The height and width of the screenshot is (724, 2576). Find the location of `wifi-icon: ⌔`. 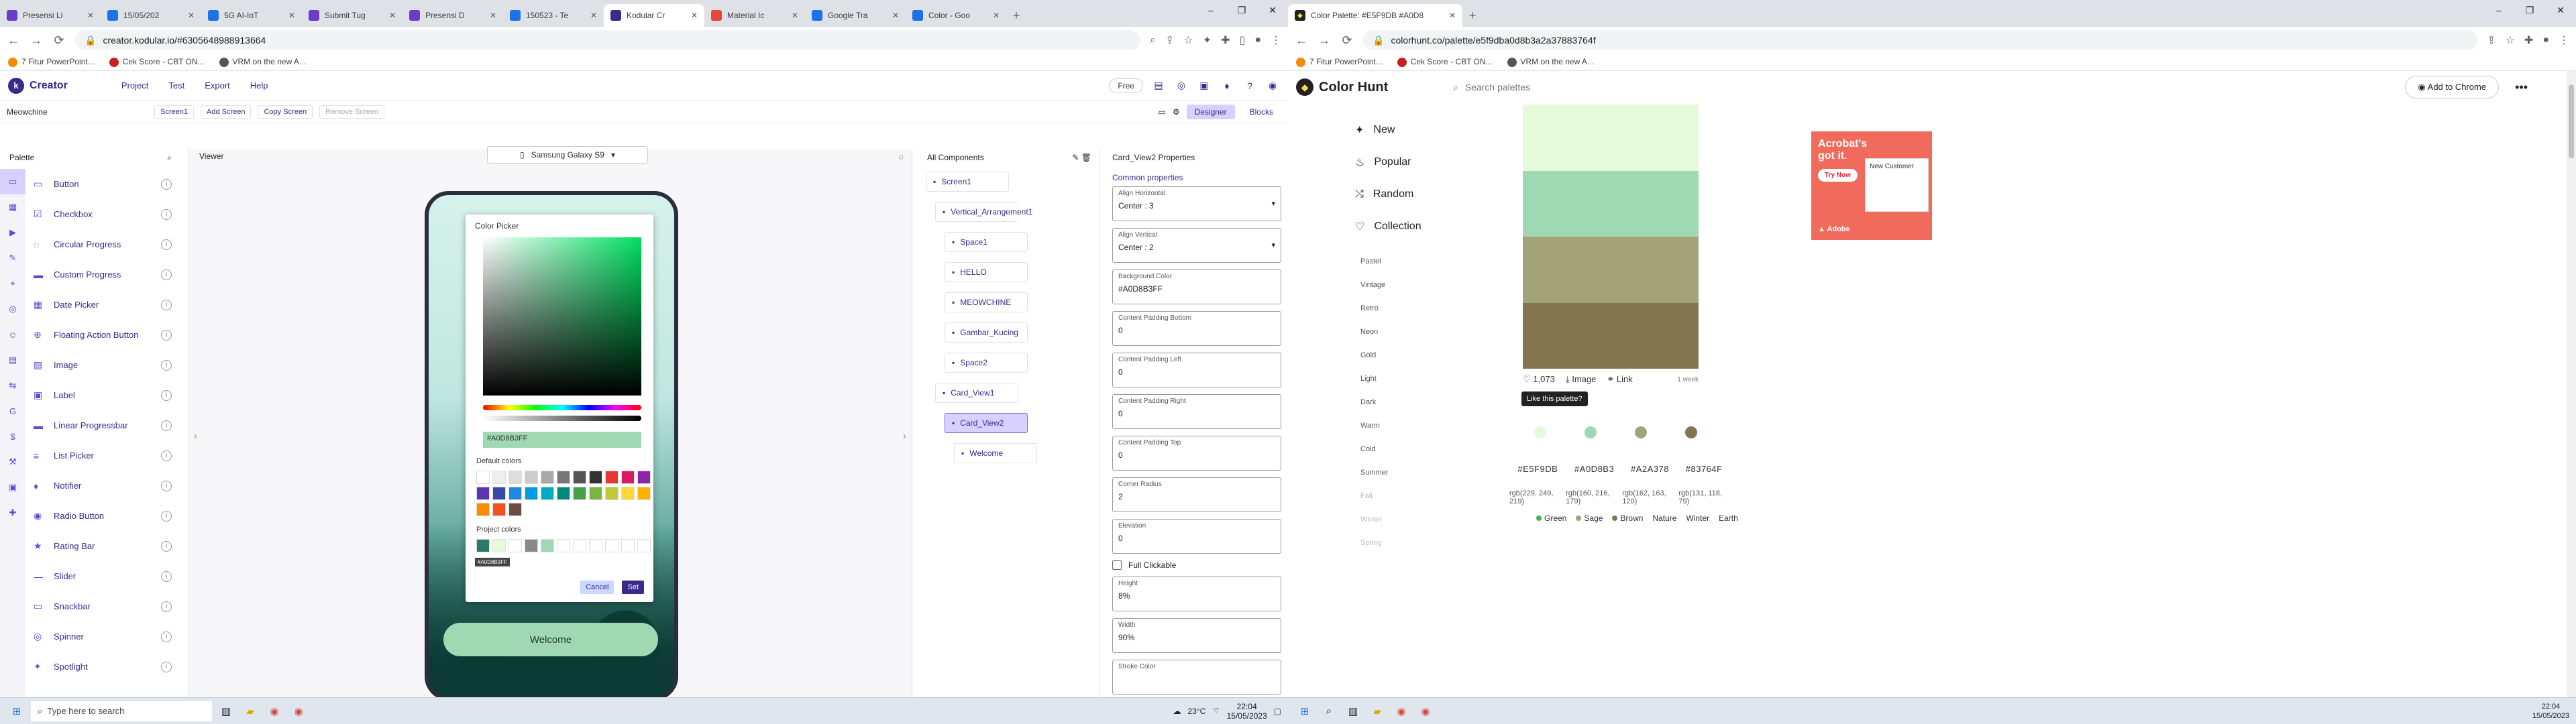

wifi-icon: ⌔ is located at coordinates (1216, 711).